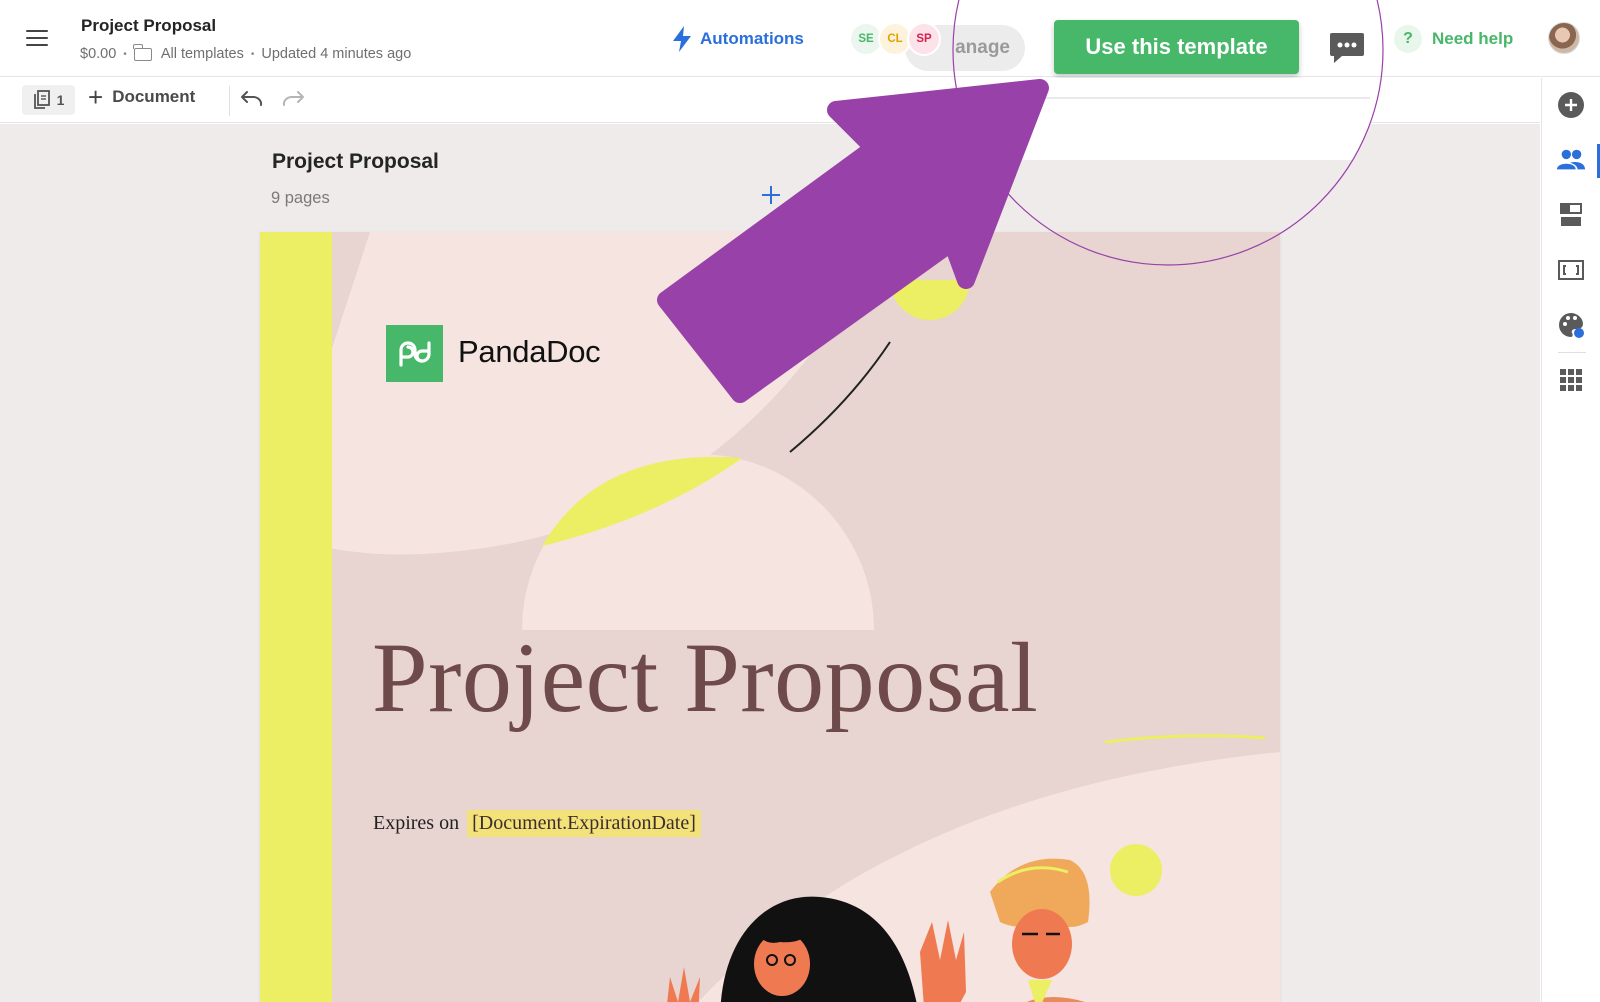  Describe the element at coordinates (300, 198) in the screenshot. I see `page-count: 9 pages` at that location.